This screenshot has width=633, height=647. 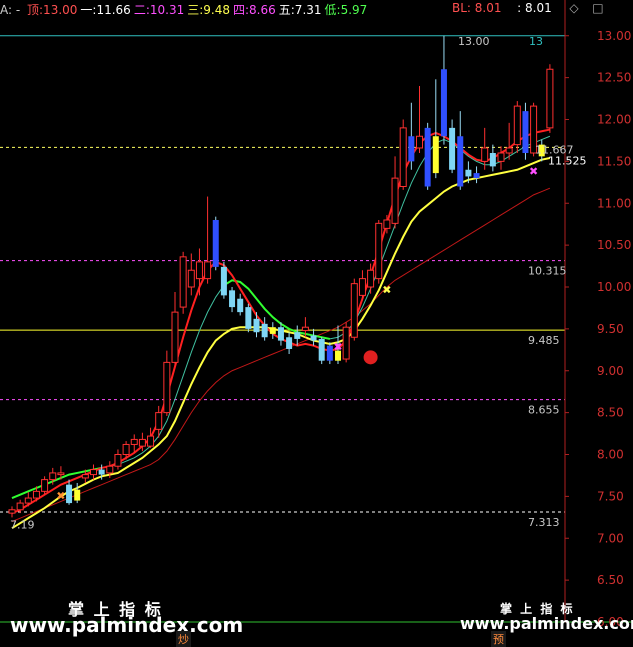 What do you see at coordinates (610, 329) in the screenshot?
I see `y-tick-label: 9.50` at bounding box center [610, 329].